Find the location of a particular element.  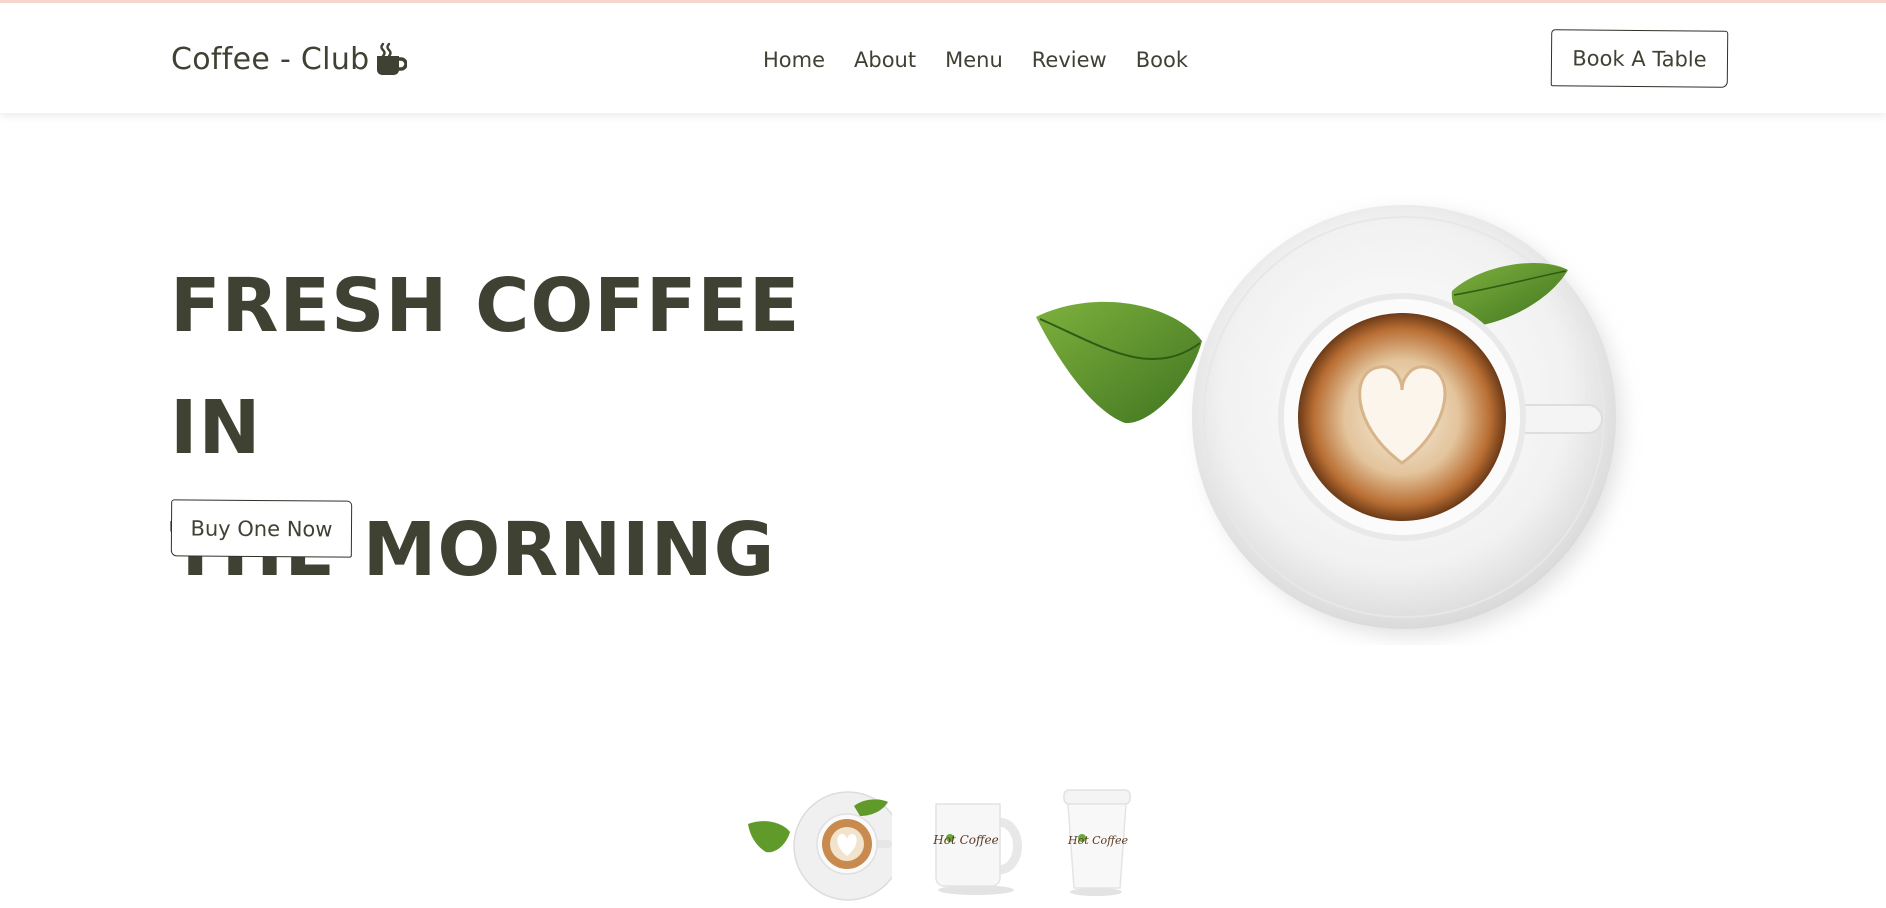

nav-book: Book is located at coordinates (1162, 60).